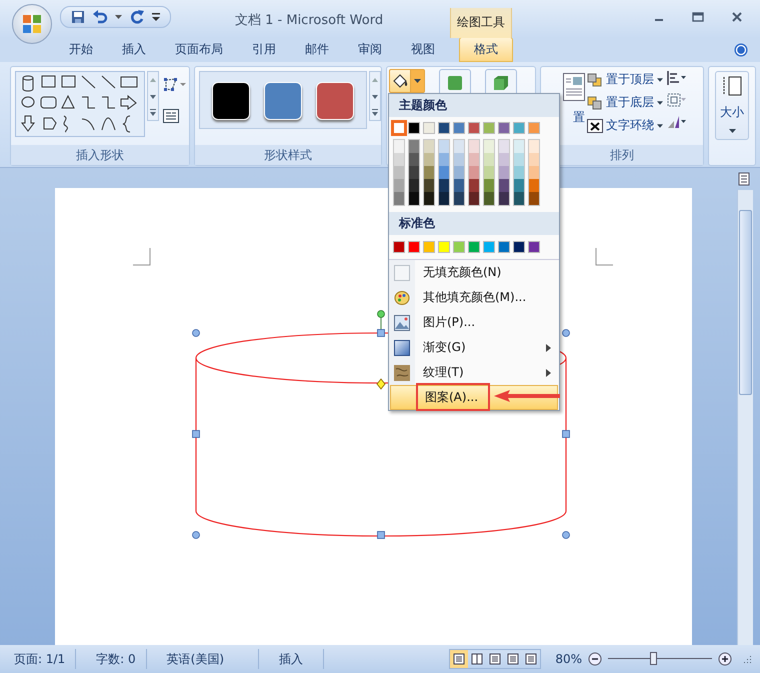  What do you see at coordinates (78, 17) in the screenshot?
I see `save-icon` at bounding box center [78, 17].